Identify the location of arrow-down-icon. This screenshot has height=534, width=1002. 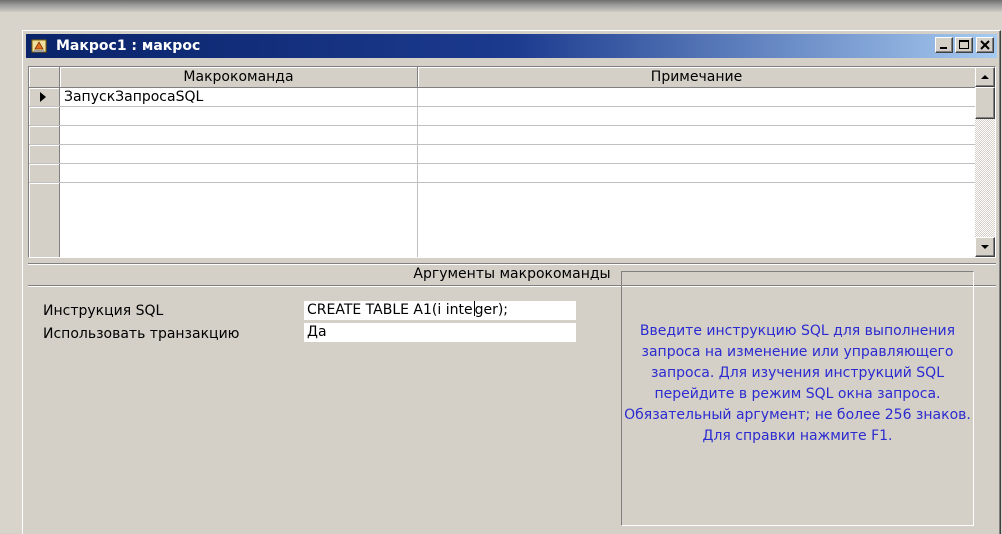
(985, 247).